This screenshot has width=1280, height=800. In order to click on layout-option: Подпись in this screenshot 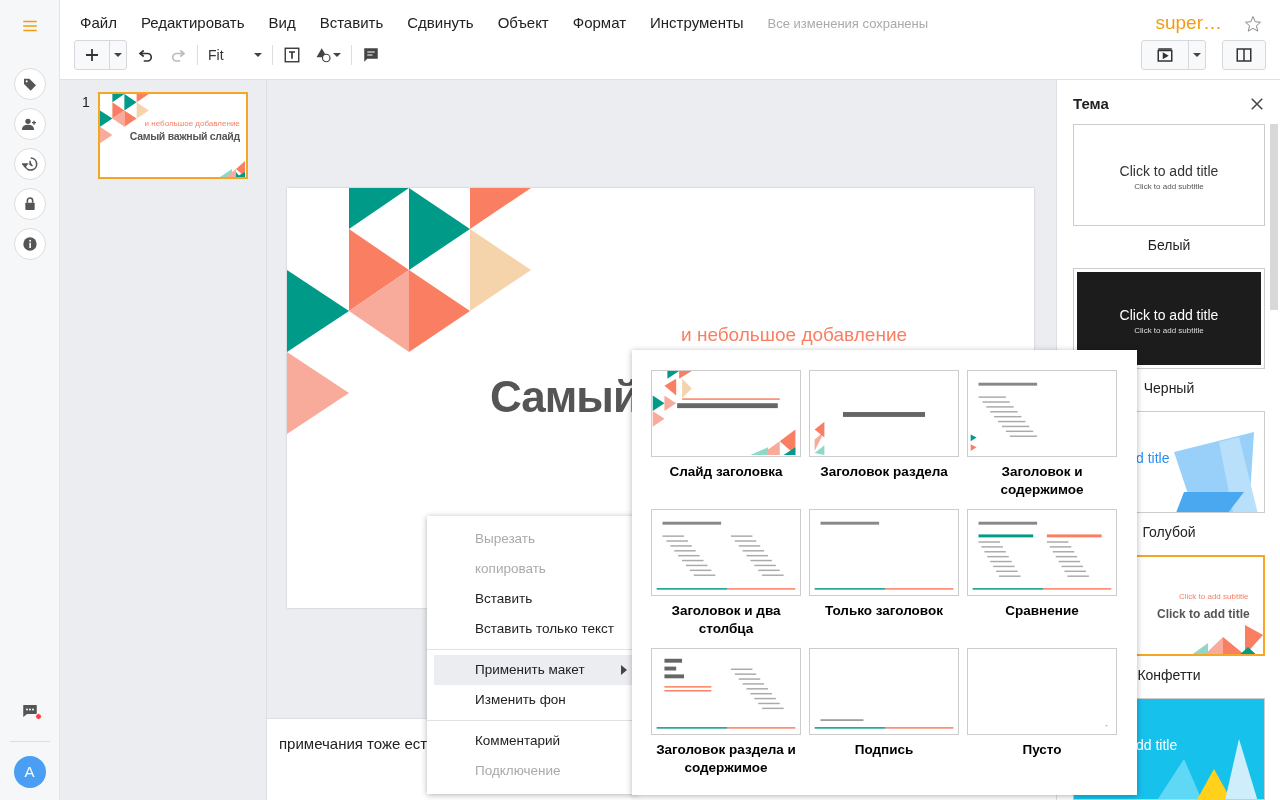, I will do `click(884, 717)`.